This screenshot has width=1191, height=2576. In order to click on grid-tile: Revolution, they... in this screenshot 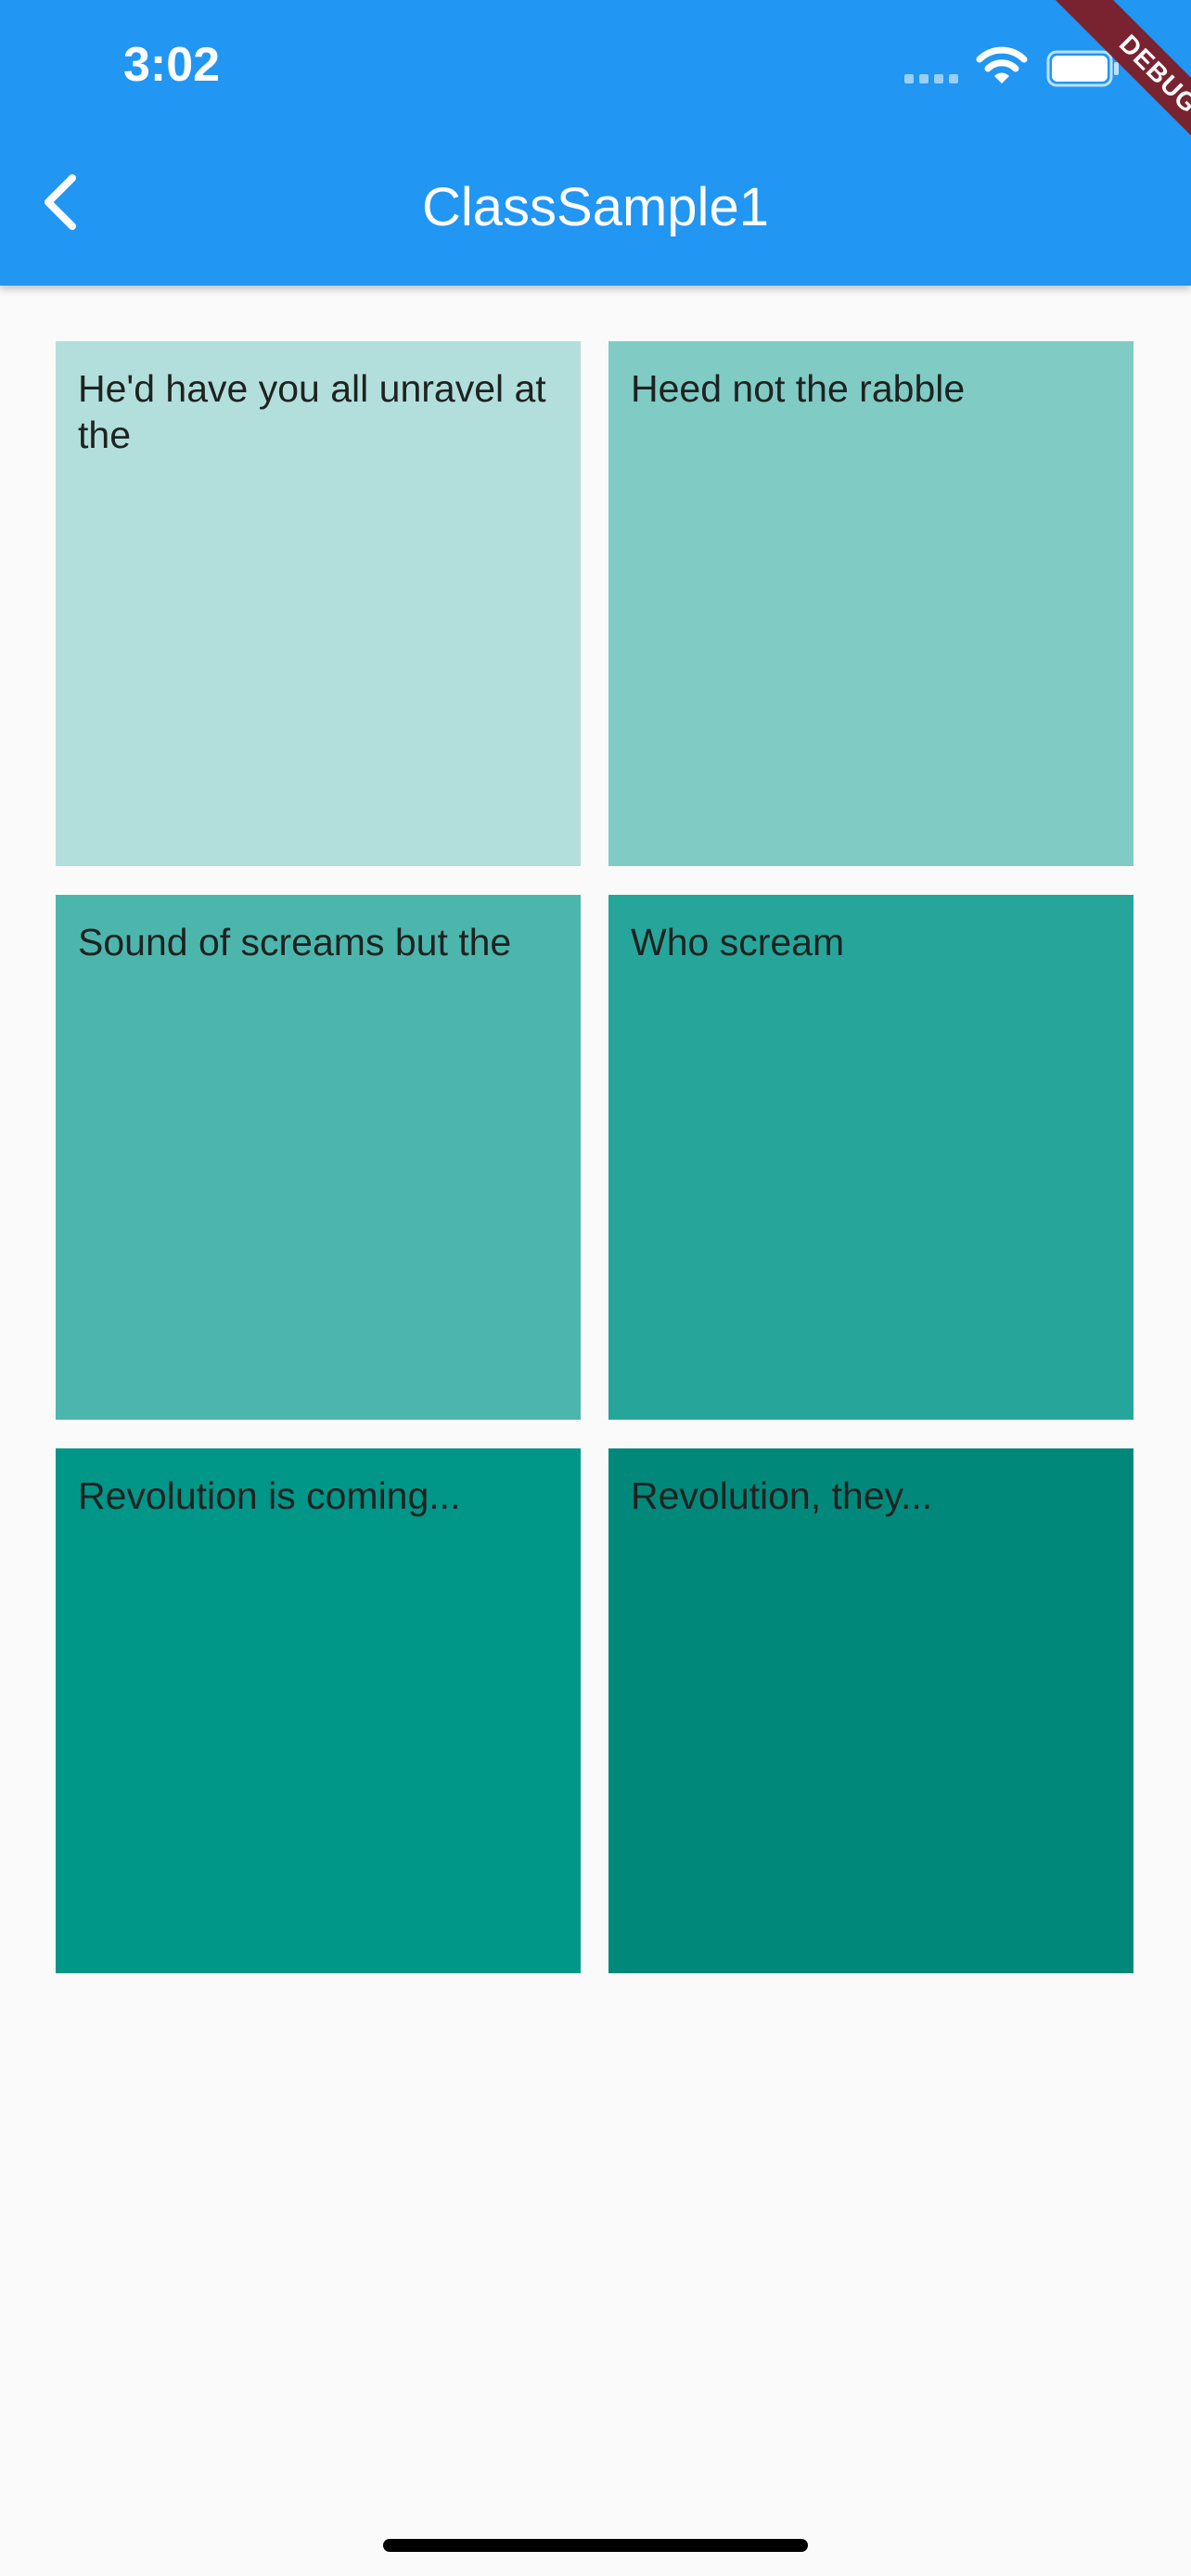, I will do `click(870, 1711)`.